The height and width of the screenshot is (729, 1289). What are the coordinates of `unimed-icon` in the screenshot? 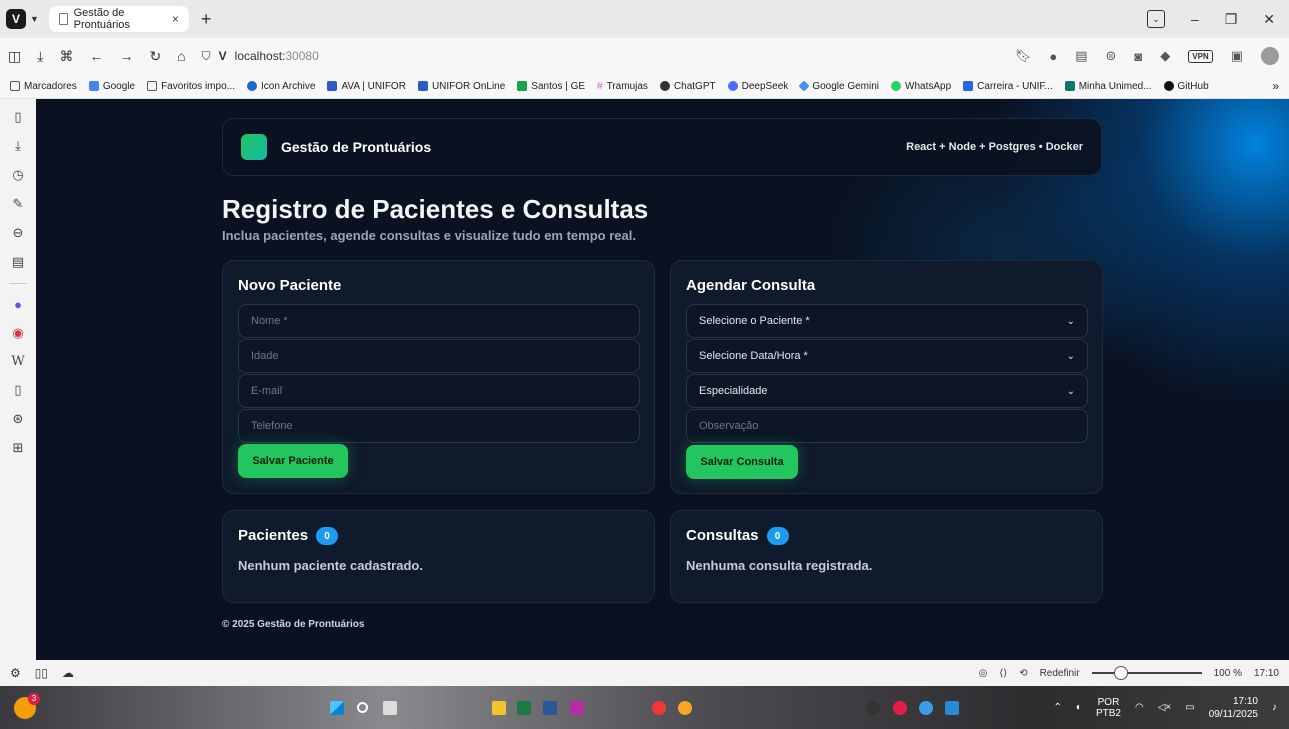 It's located at (1069, 86).